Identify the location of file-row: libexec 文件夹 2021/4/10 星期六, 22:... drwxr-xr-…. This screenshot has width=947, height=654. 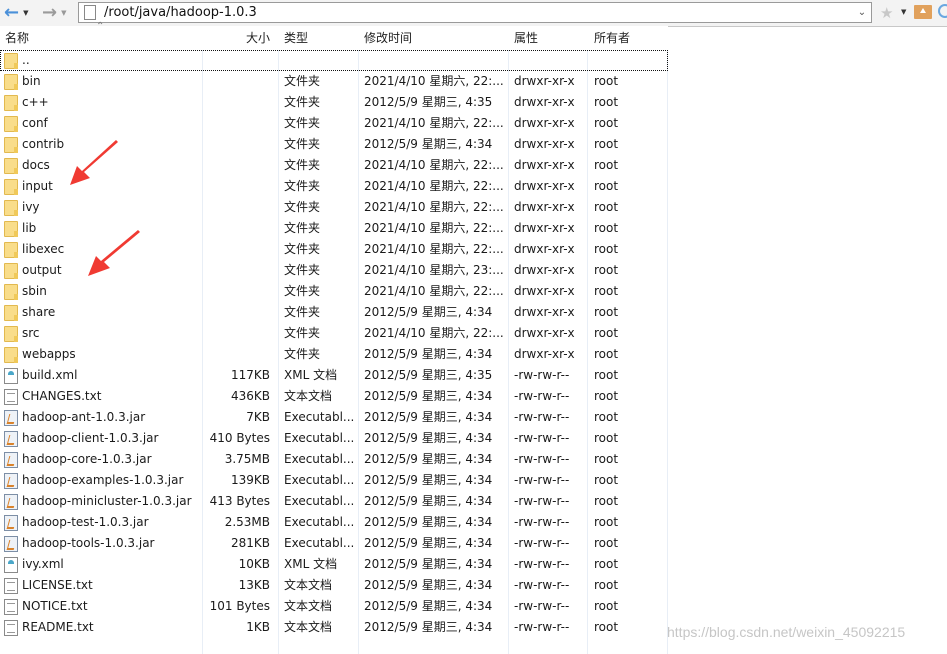
(334, 249).